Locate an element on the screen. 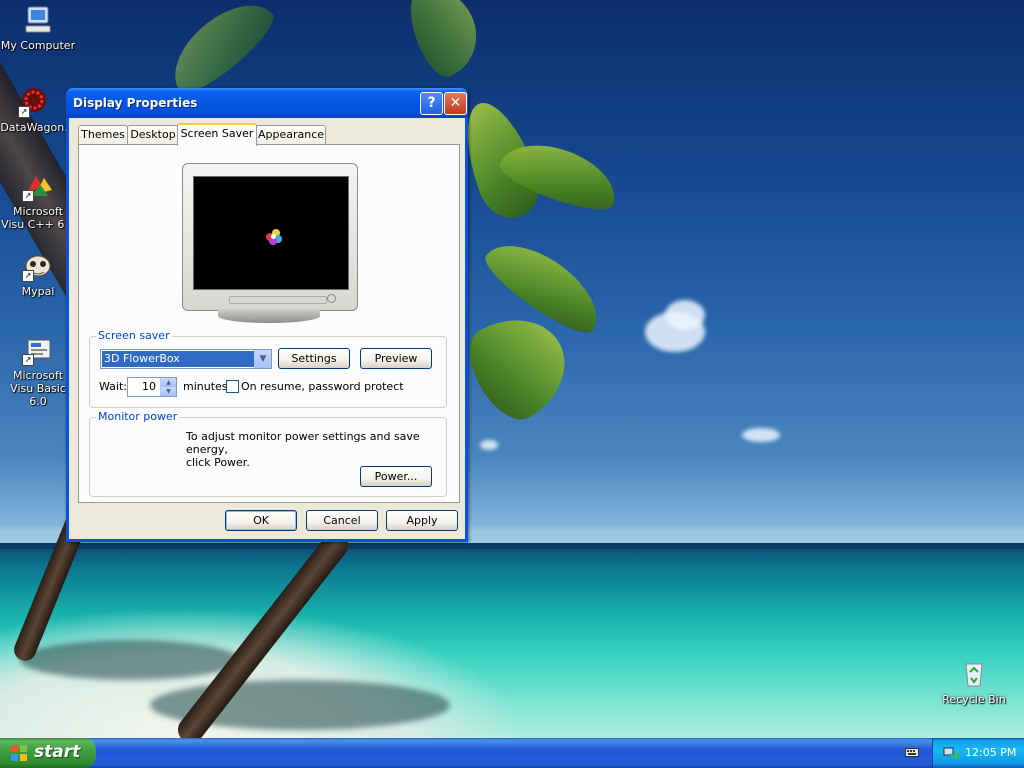 The image size is (1024, 768). desktop-icon-label: Mypal is located at coordinates (38, 291).